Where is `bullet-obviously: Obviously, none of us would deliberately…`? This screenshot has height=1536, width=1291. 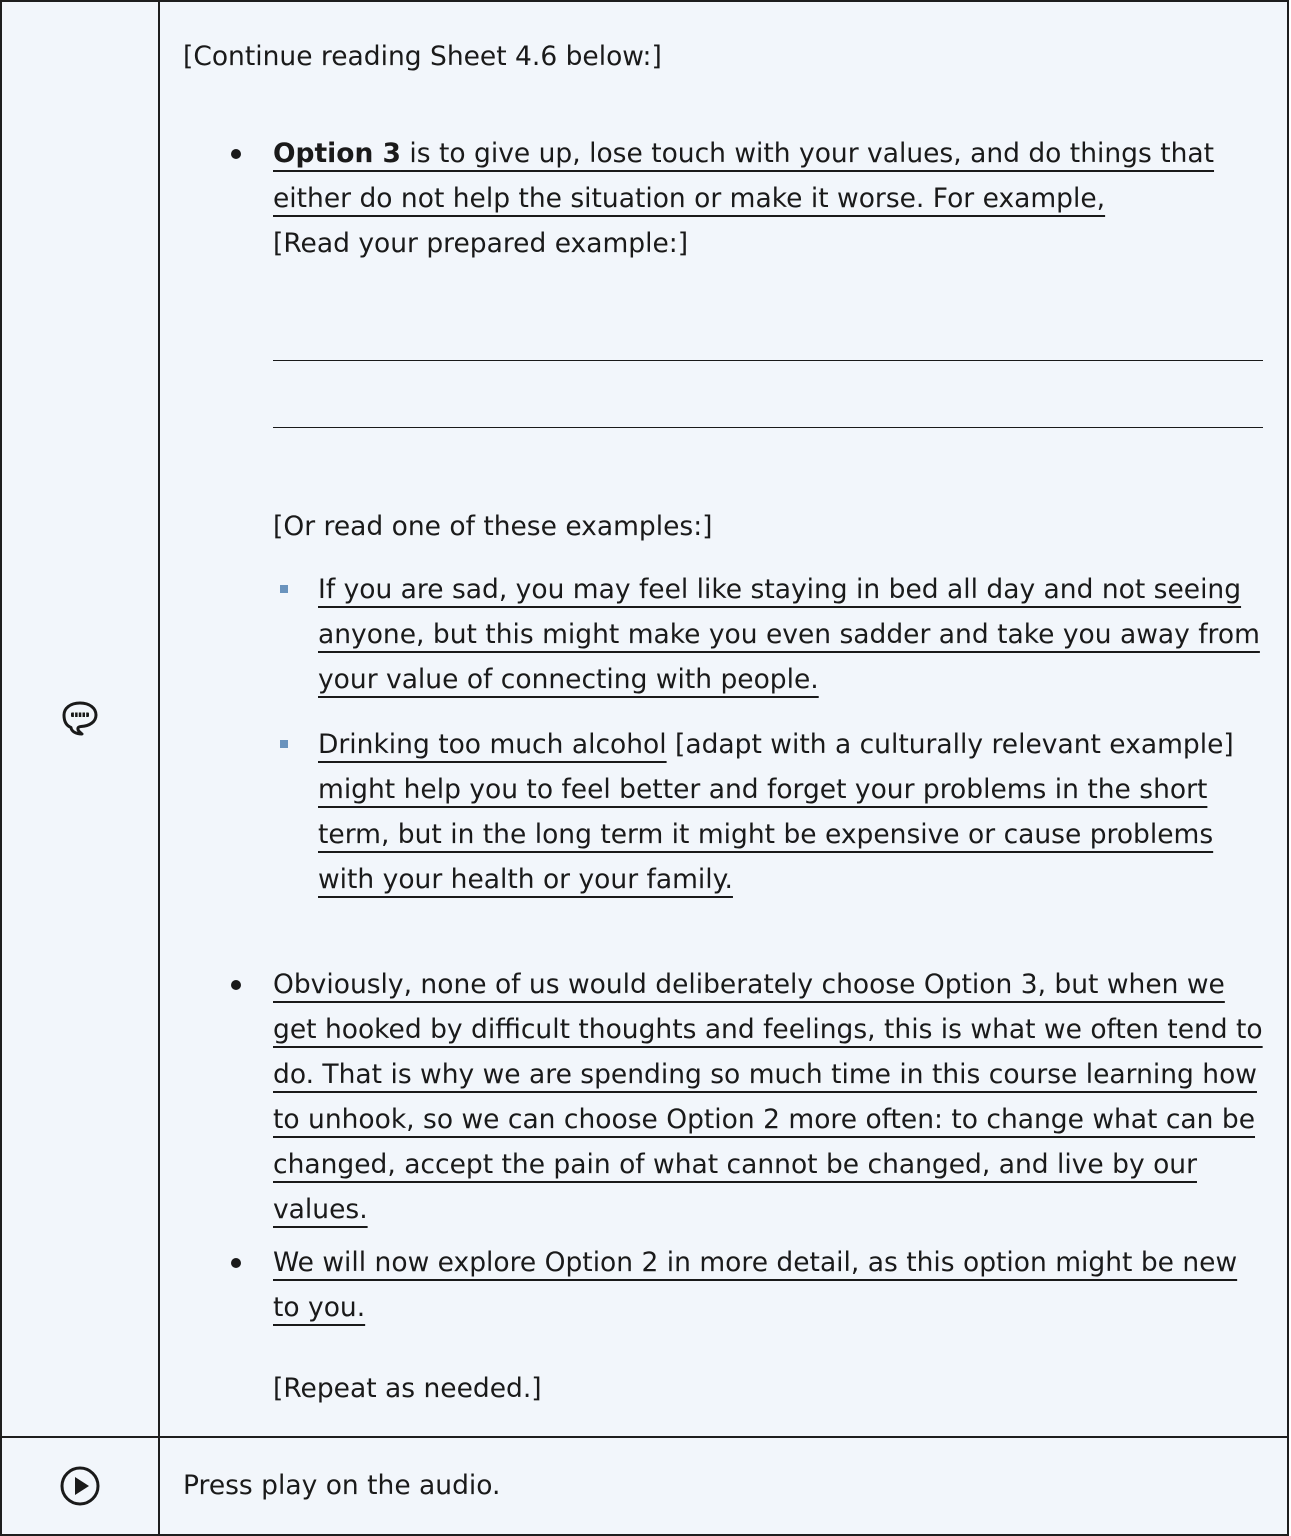
bullet-obviously: Obviously, none of us would deliberately… is located at coordinates (725, 1097).